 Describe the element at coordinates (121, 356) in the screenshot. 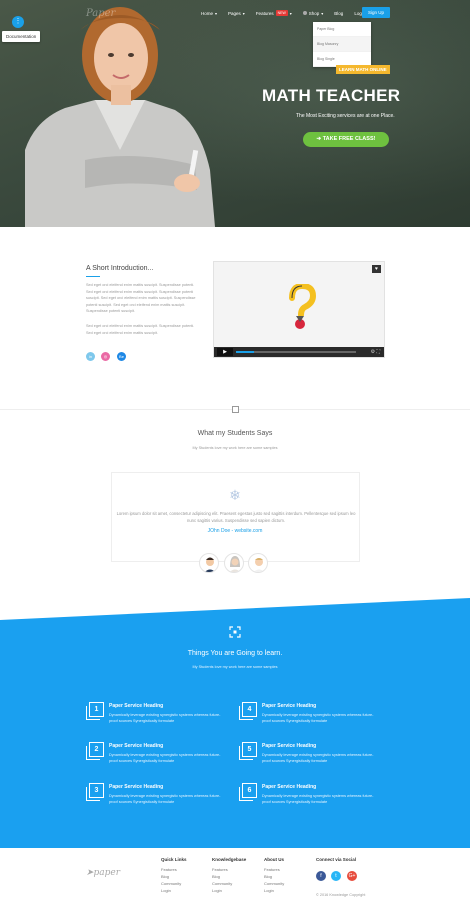

I see `behance-icon: Be` at that location.